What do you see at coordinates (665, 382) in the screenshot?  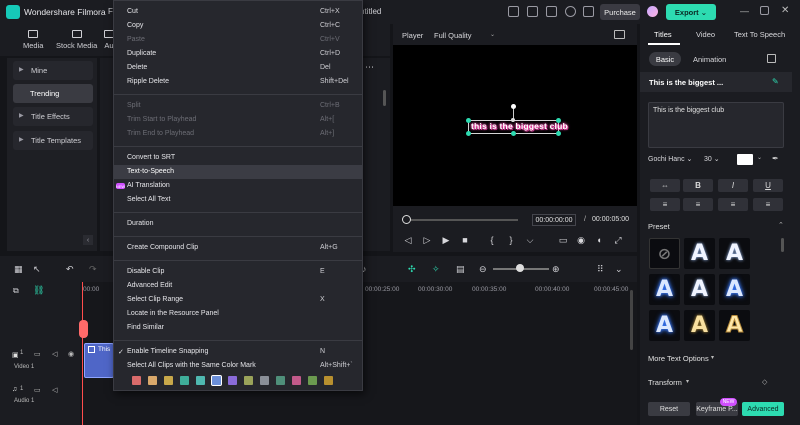 I see `transform-section: Transform` at bounding box center [665, 382].